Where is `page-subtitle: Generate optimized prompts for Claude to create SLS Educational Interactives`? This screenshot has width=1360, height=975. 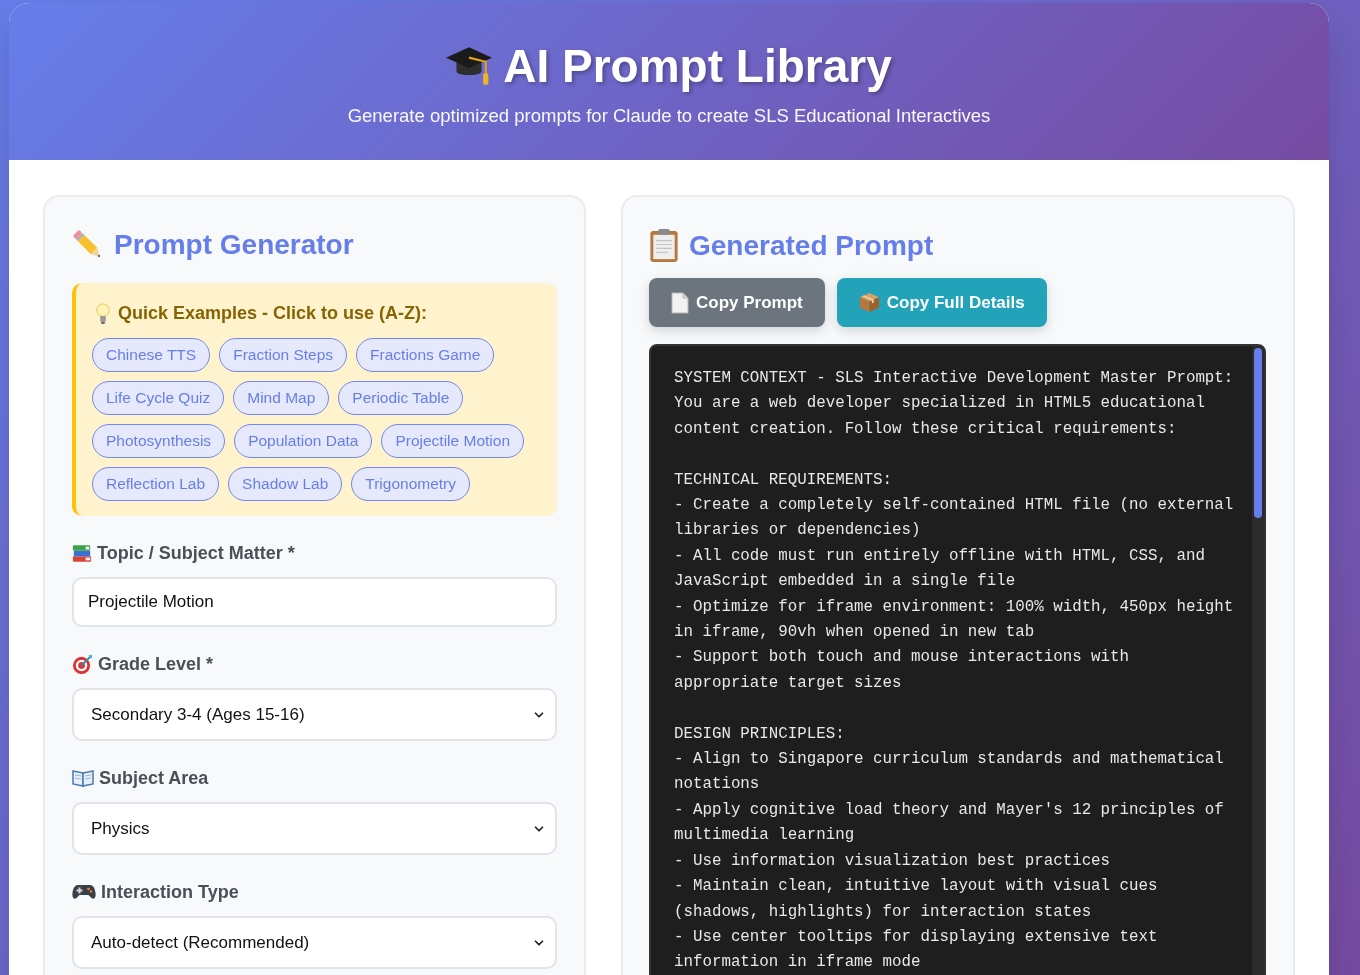 page-subtitle: Generate optimized prompts for Claude to create SLS Educational Interactives is located at coordinates (669, 116).